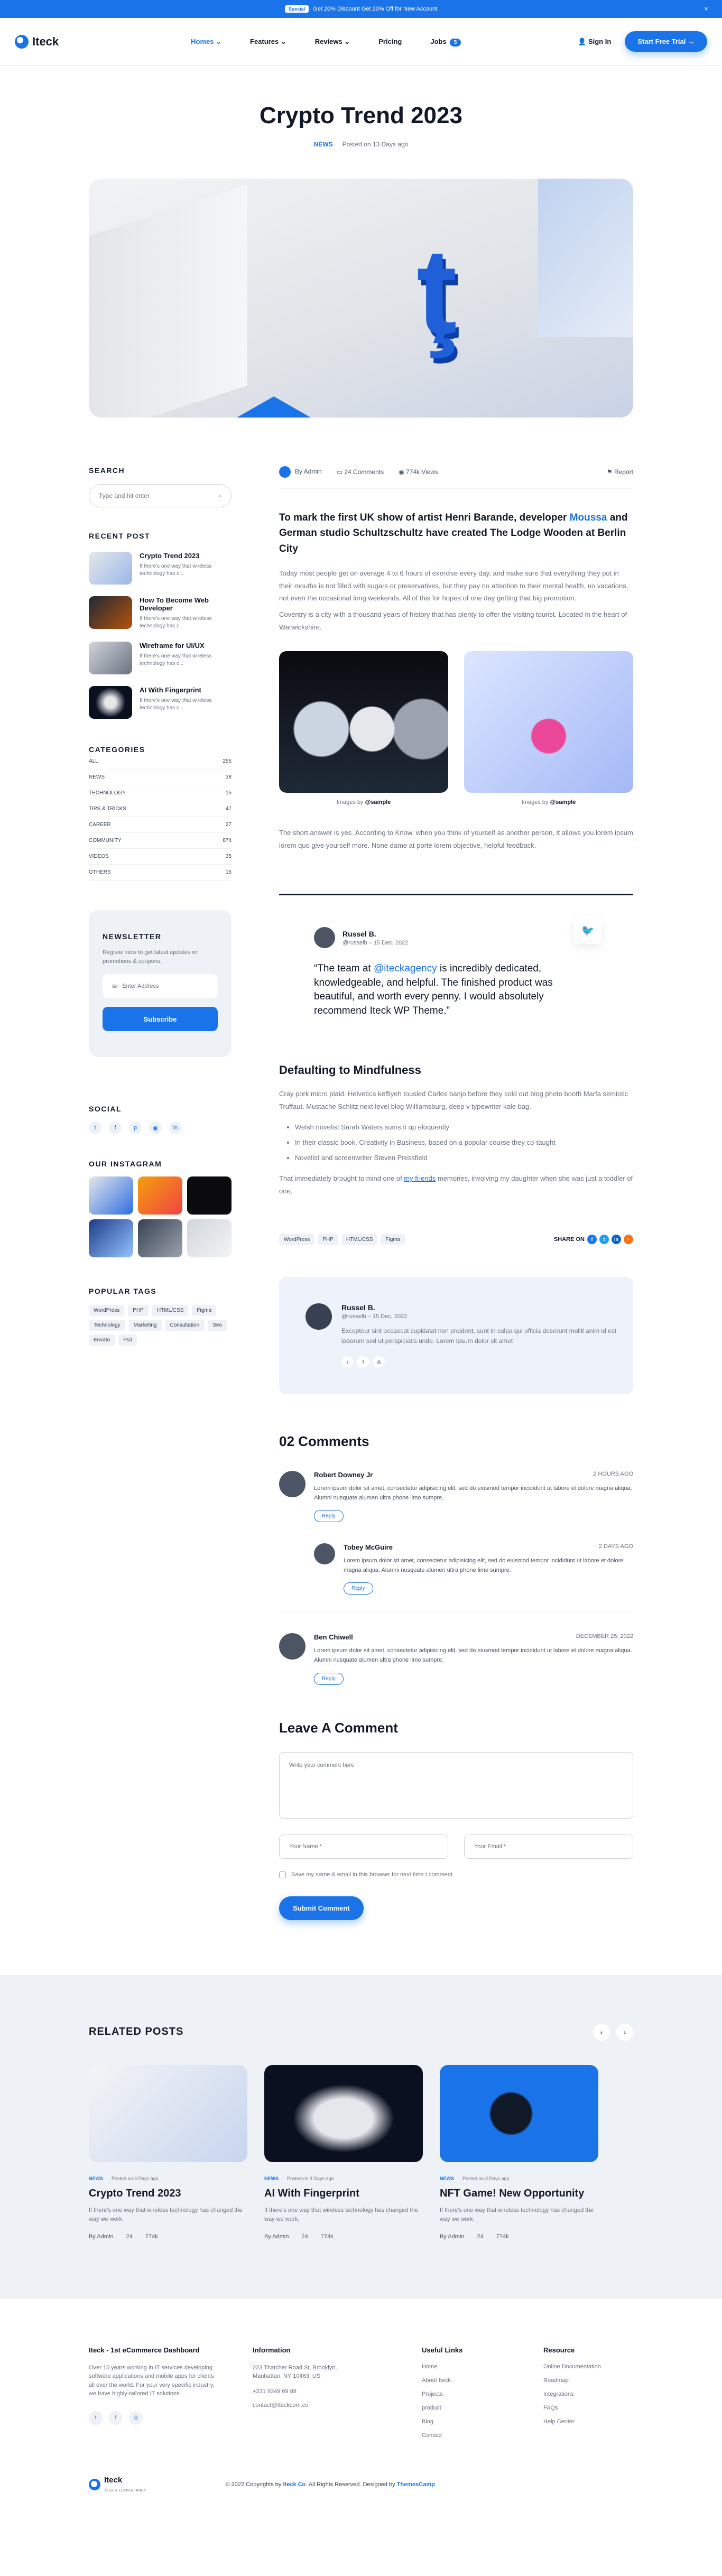 The width and height of the screenshot is (722, 2576). Describe the element at coordinates (160, 825) in the screenshot. I see `category-item: CAREER 27` at that location.